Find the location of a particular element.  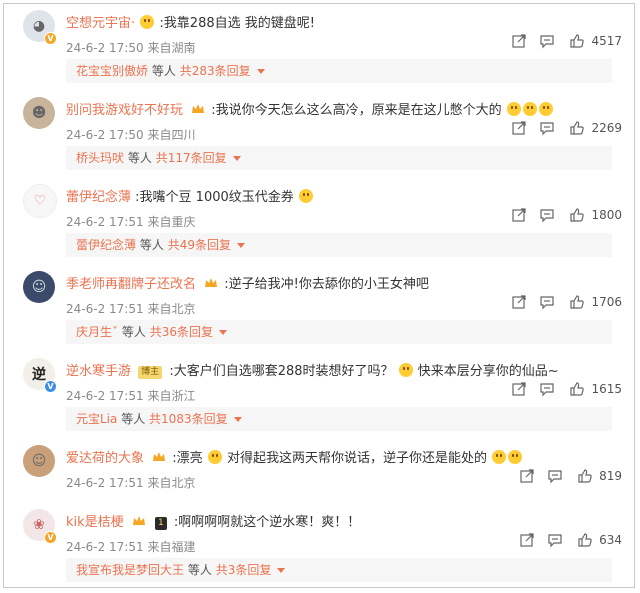

comment-text-2: 对得起我这两天帮你说话，逆子你还是能处的 is located at coordinates (356, 458).